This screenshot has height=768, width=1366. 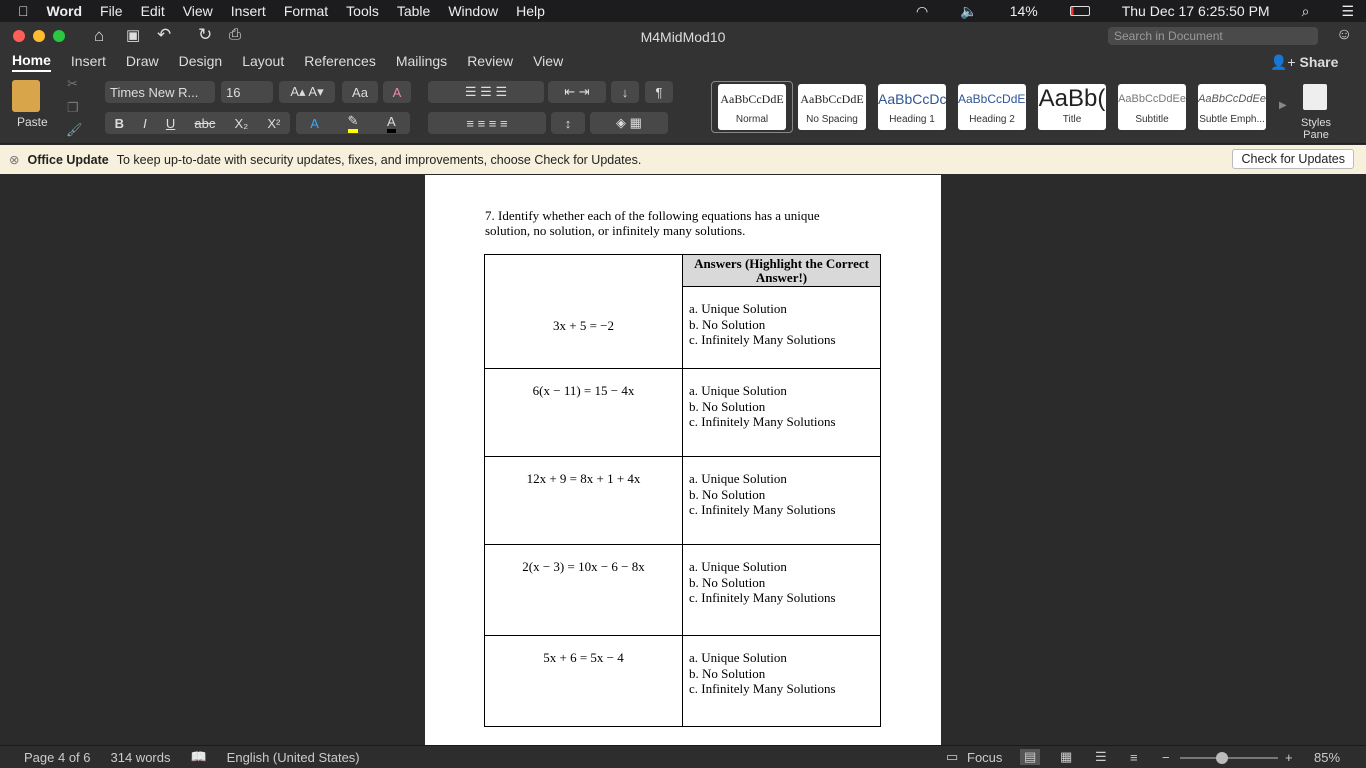 I want to click on show-formatting-icon: ¶, so click(x=659, y=92).